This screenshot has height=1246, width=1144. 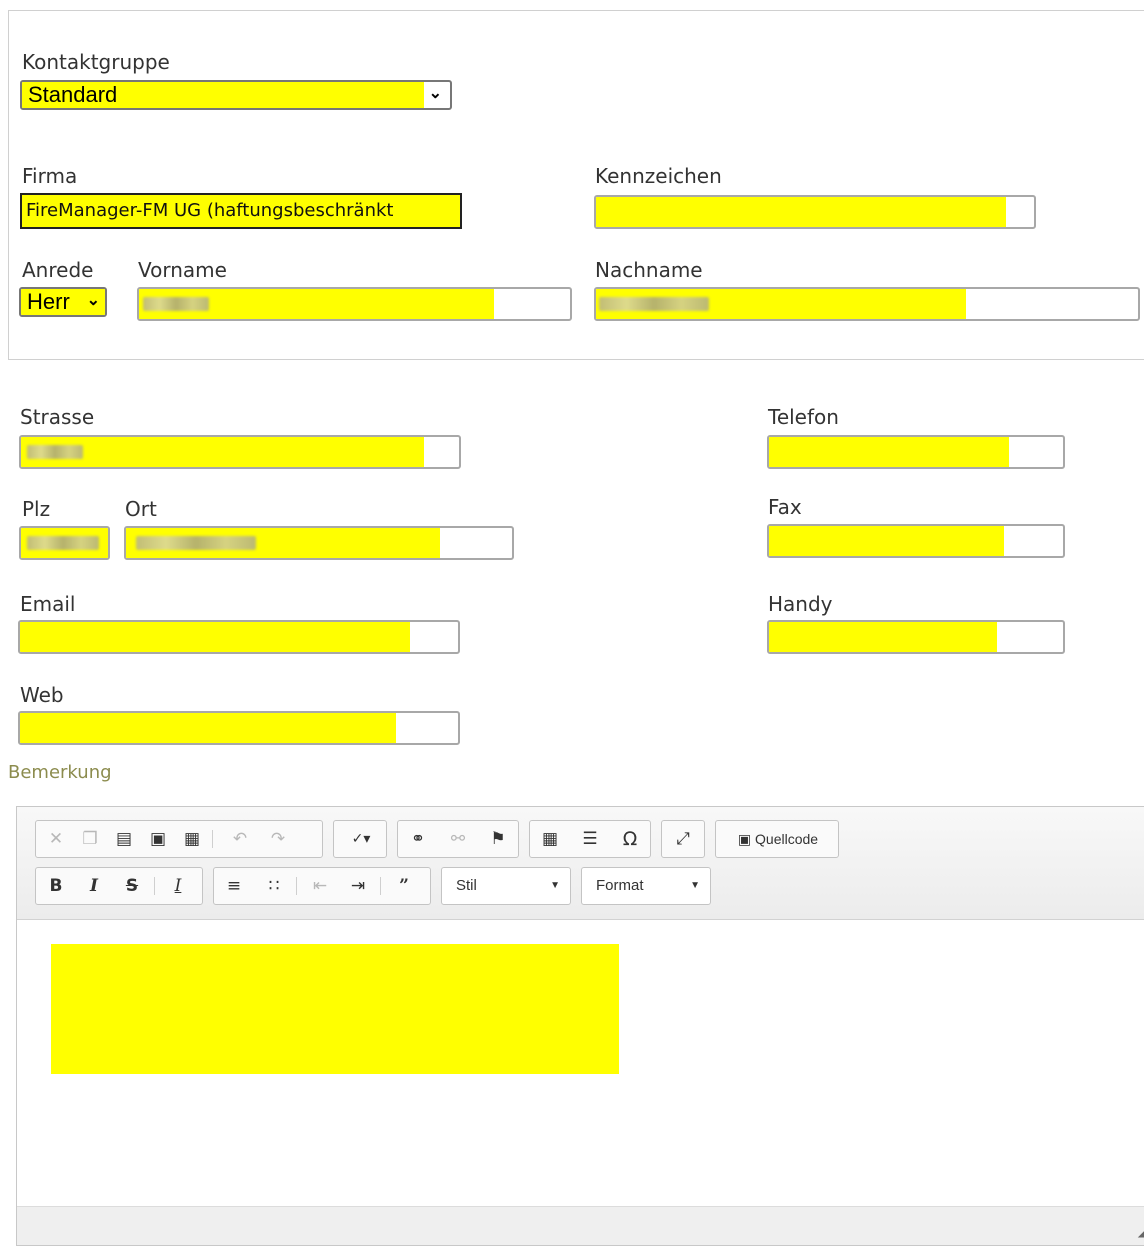 What do you see at coordinates (1141, 1232) in the screenshot?
I see `resize-grip-icon: ◢` at bounding box center [1141, 1232].